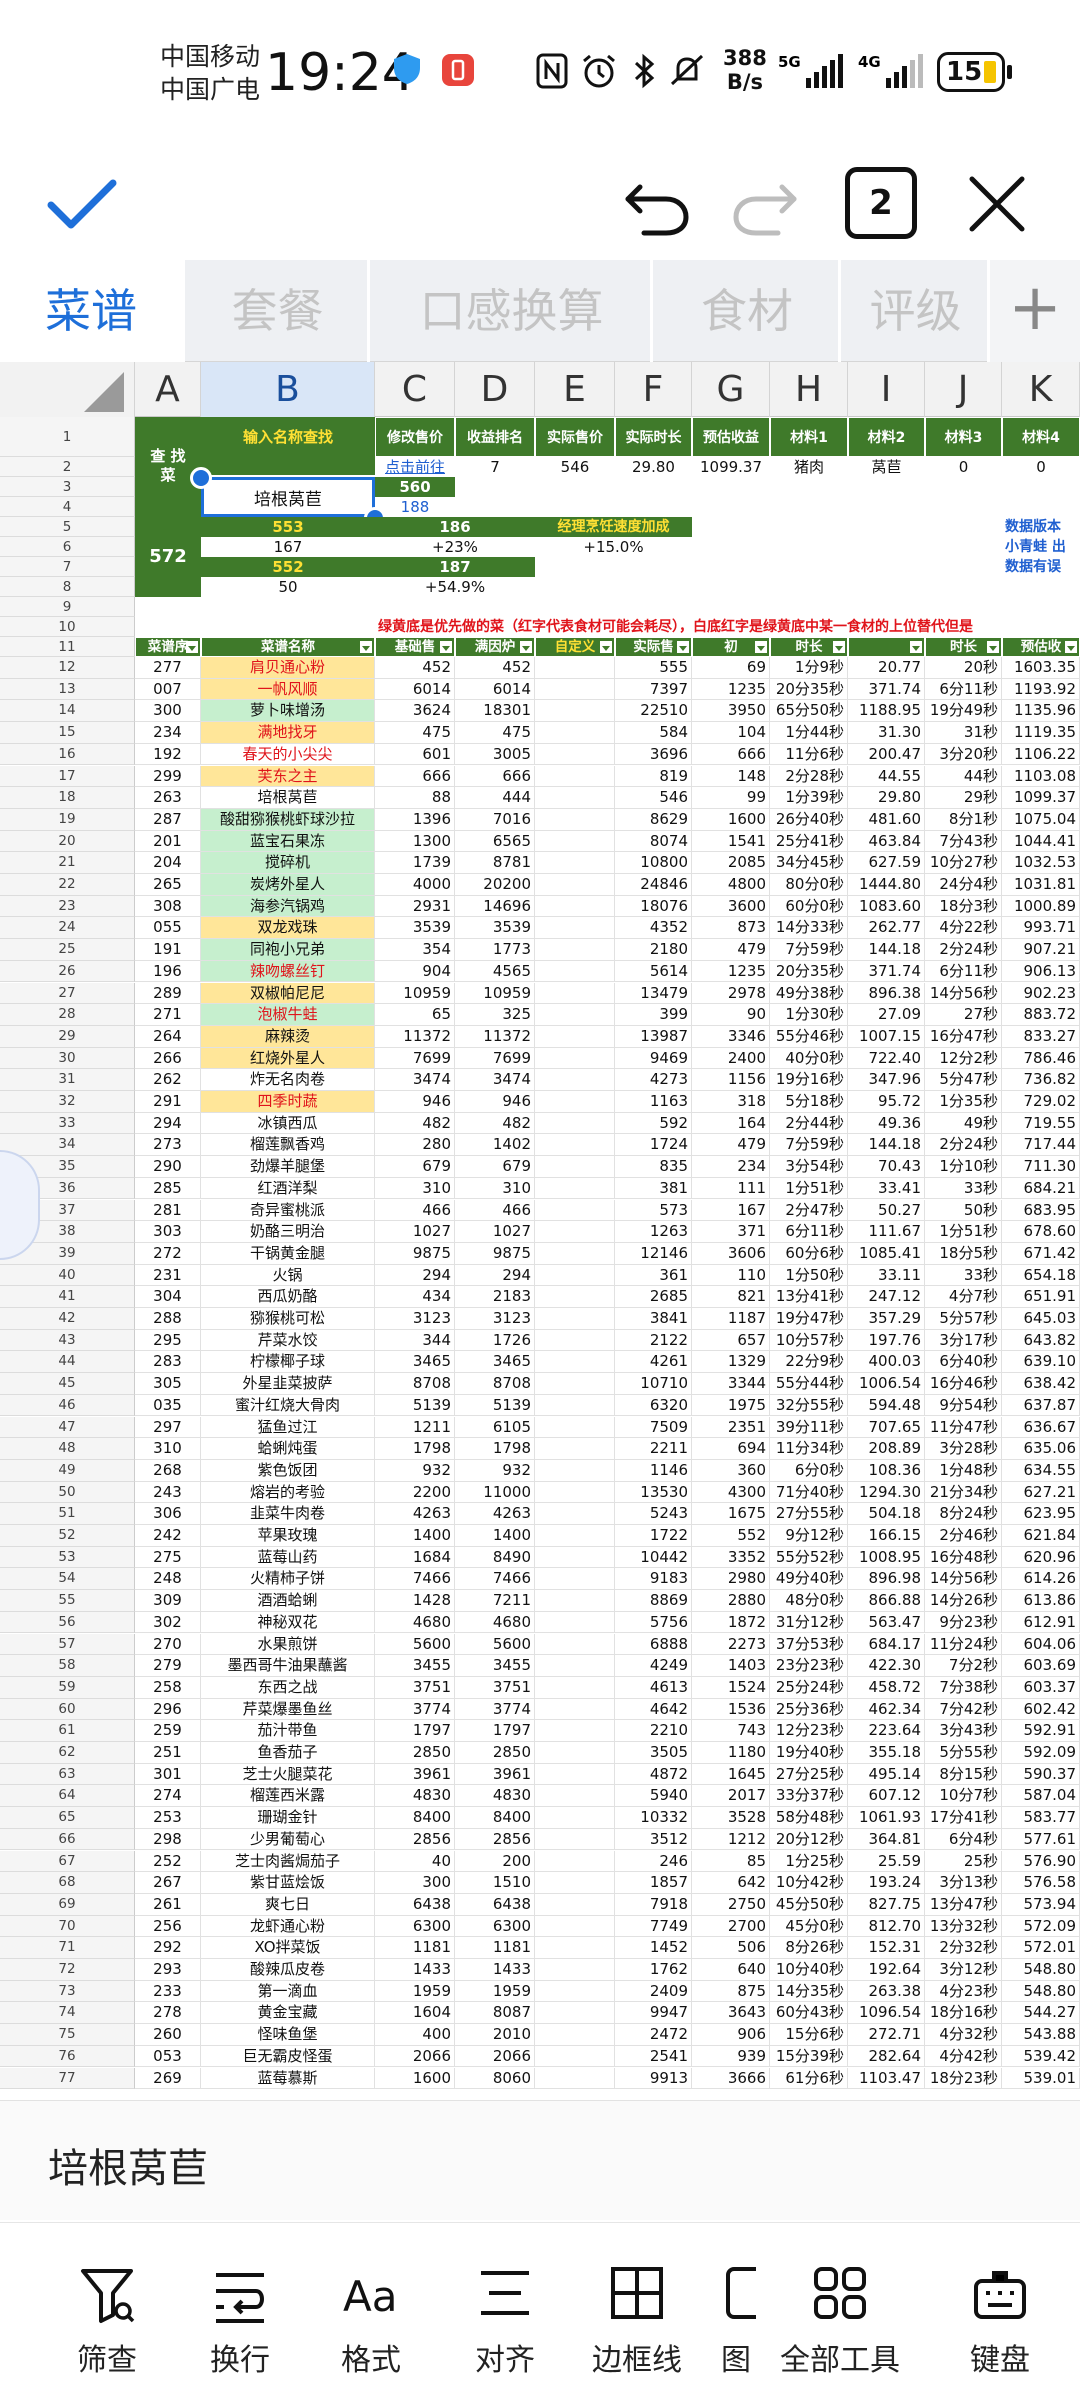 Image resolution: width=1080 pixels, height=2400 pixels. I want to click on format-tool: Aa 格式, so click(371, 2315).